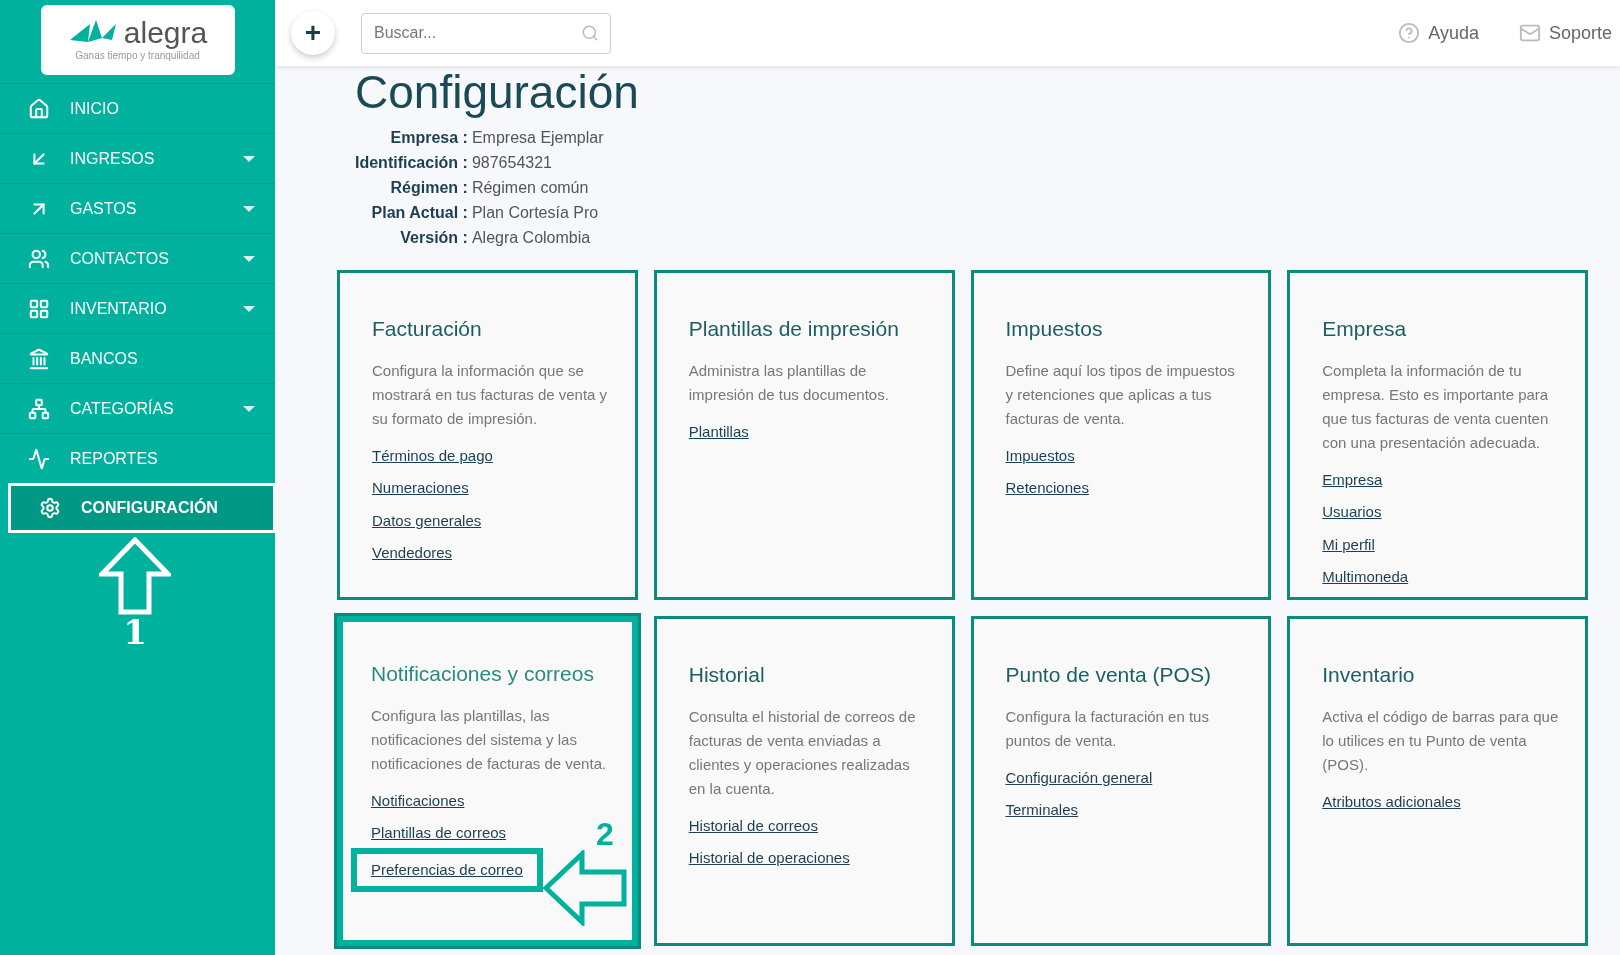  I want to click on logo-tagline: Ganas tiempo y tranquilidad, so click(137, 56).